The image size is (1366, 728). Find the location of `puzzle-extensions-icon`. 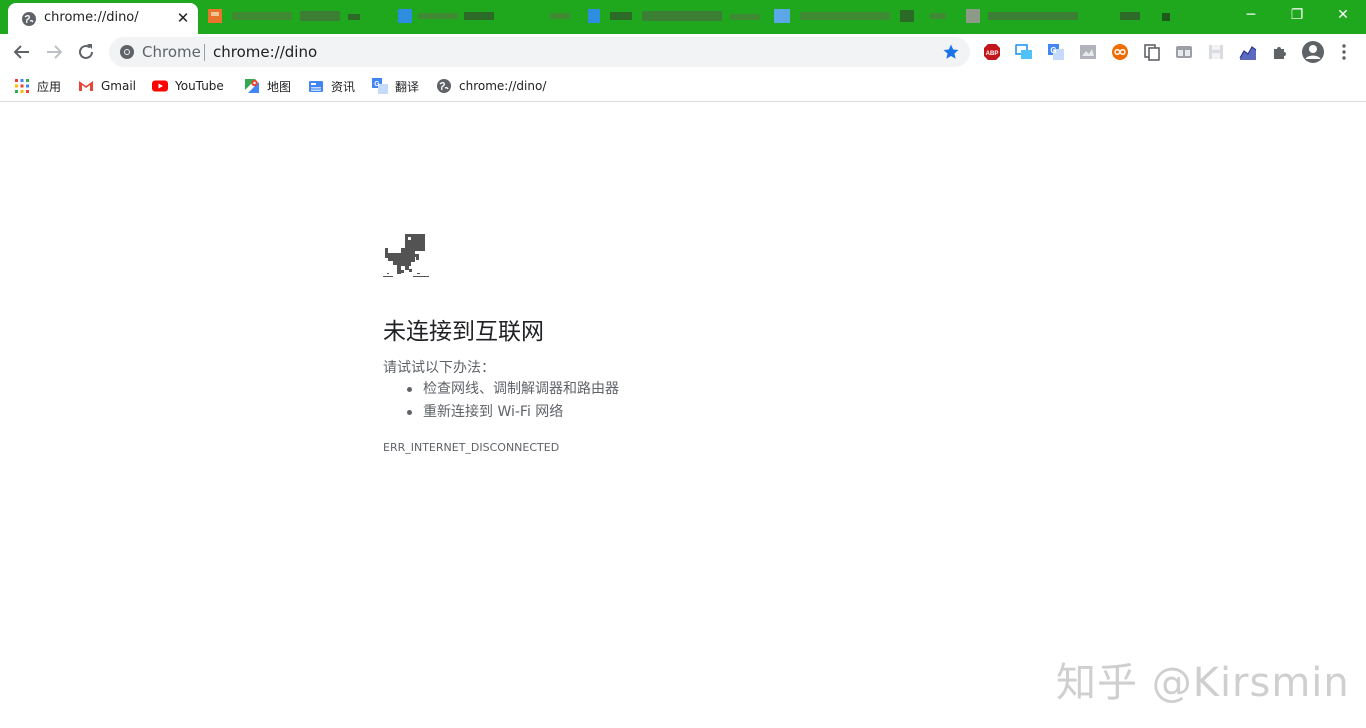

puzzle-extensions-icon is located at coordinates (1280, 52).